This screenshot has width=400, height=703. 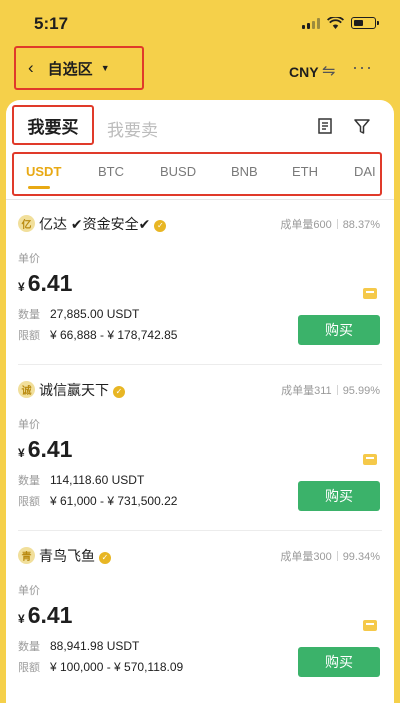 What do you see at coordinates (26, 555) in the screenshot?
I see `avatar: 青` at bounding box center [26, 555].